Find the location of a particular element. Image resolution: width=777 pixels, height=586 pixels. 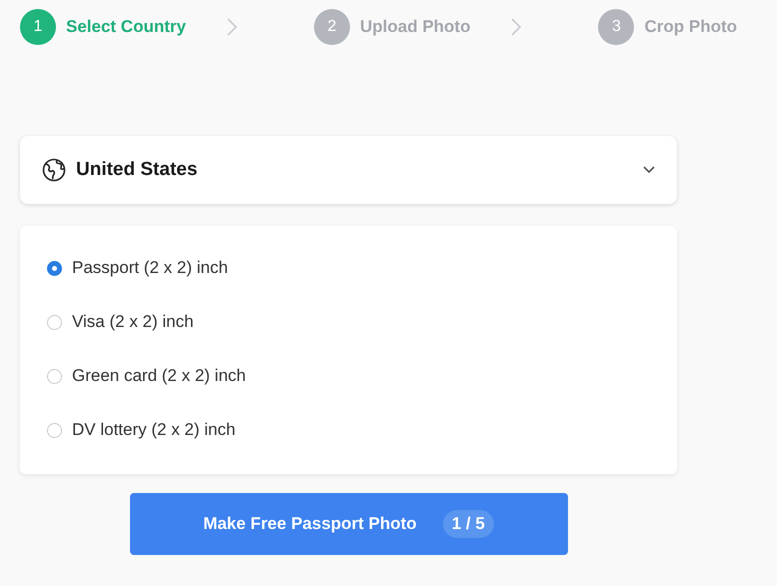

country-select: United States is located at coordinates (348, 170).